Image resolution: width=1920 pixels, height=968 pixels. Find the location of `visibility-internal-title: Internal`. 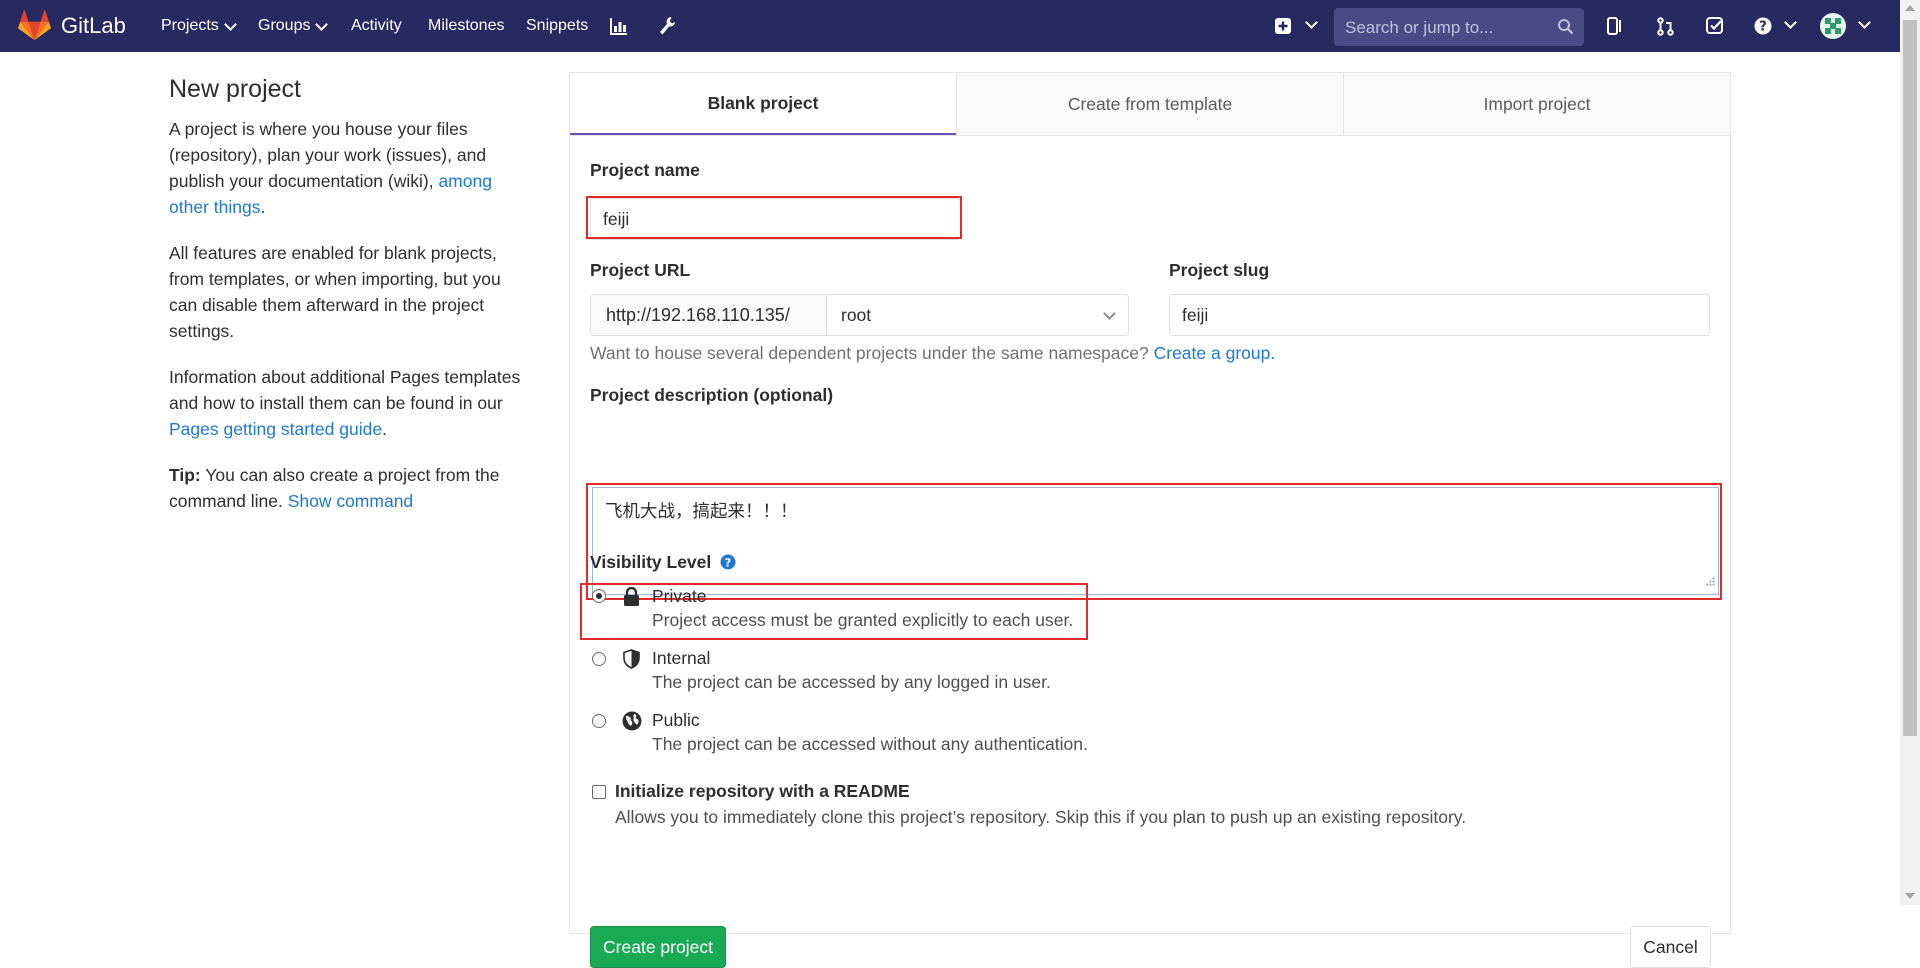

visibility-internal-title: Internal is located at coordinates (681, 658).